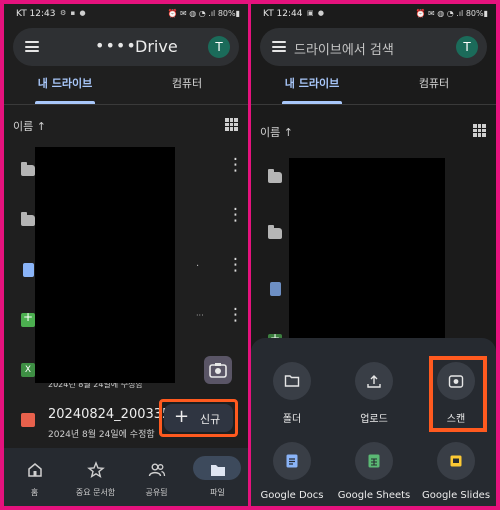 Image resolution: width=500 pixels, height=510 pixels. What do you see at coordinates (116, 45) in the screenshot?
I see `google-dots-logo: ••••` at bounding box center [116, 45].